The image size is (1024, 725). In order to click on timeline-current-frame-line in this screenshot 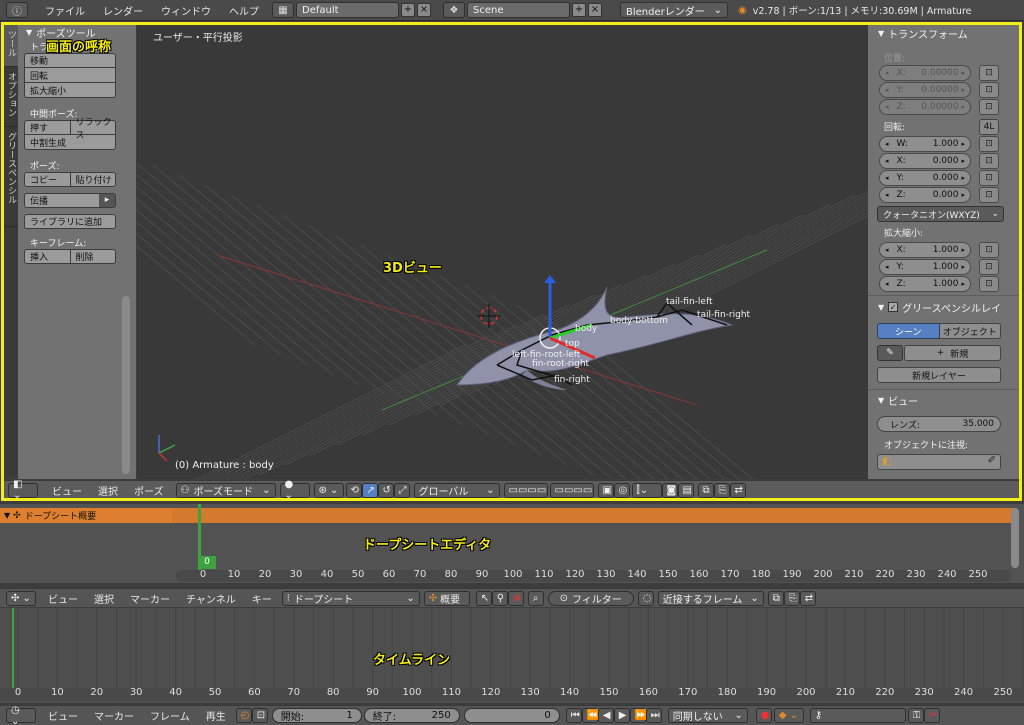, I will do `click(13, 648)`.